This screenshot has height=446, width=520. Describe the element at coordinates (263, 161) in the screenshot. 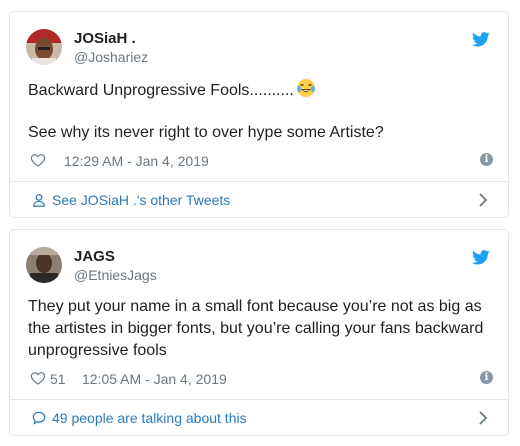

I see `tweet-meta: 12:29 AM - Jan 4, 2019 i` at that location.